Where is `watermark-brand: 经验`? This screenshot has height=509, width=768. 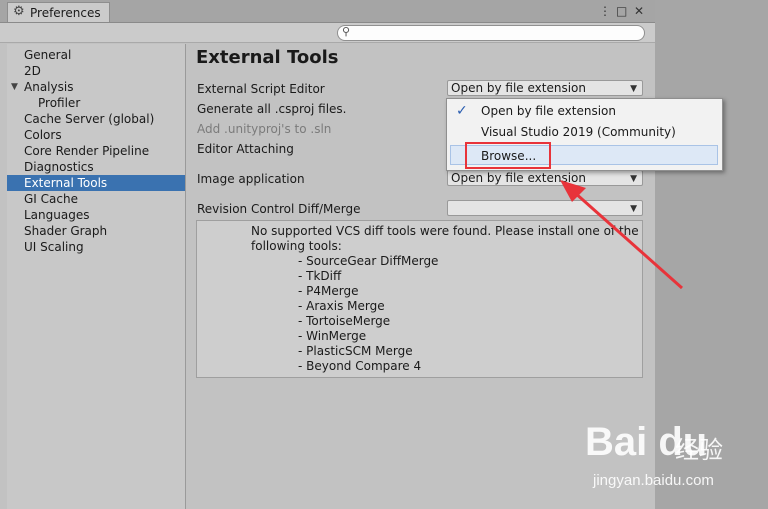 watermark-brand: 经验 is located at coordinates (699, 450).